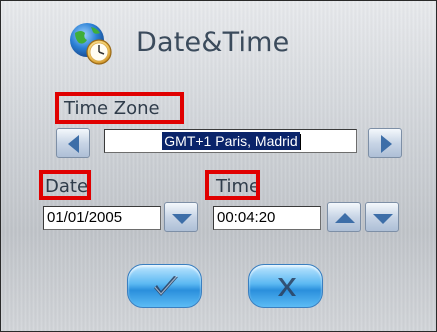 The image size is (437, 332). I want to click on highlight-box-time-zone, so click(119, 108).